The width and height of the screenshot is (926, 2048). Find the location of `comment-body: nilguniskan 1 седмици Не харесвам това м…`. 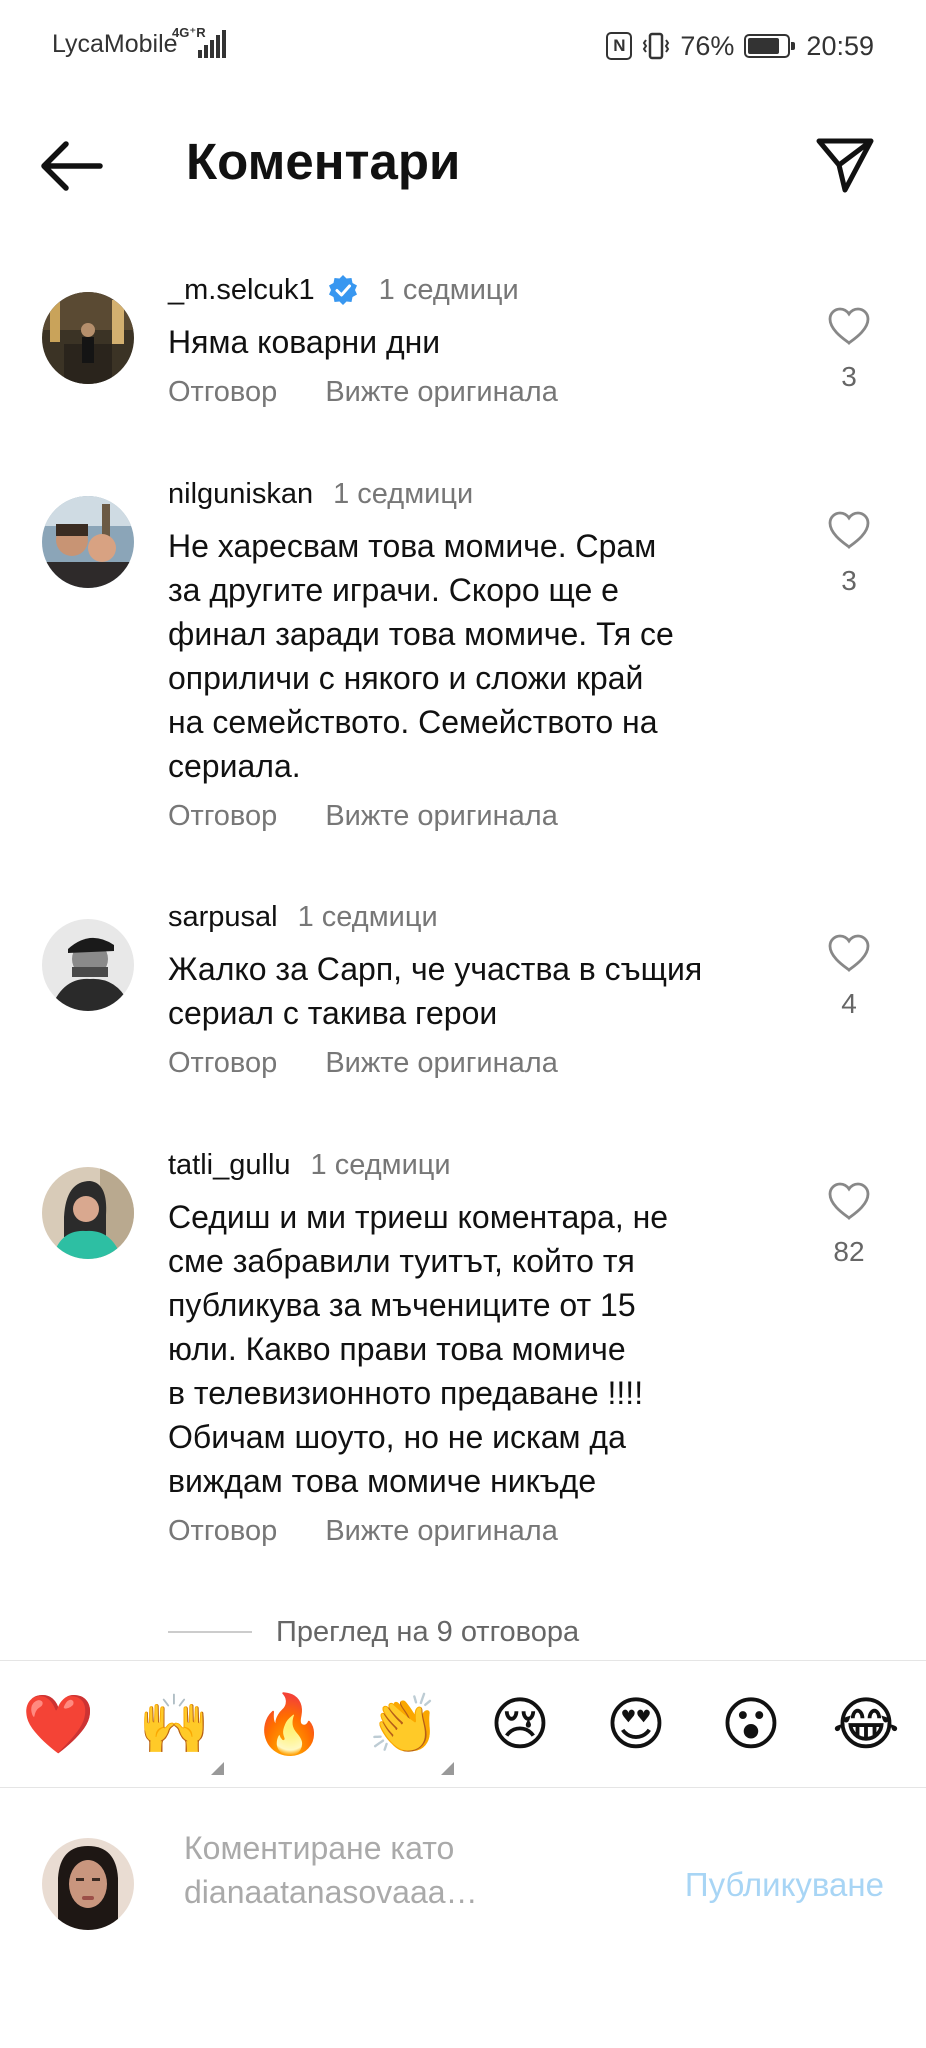

comment-body: nilguniskan 1 седмици Не харесвам това м… is located at coordinates (478, 653).